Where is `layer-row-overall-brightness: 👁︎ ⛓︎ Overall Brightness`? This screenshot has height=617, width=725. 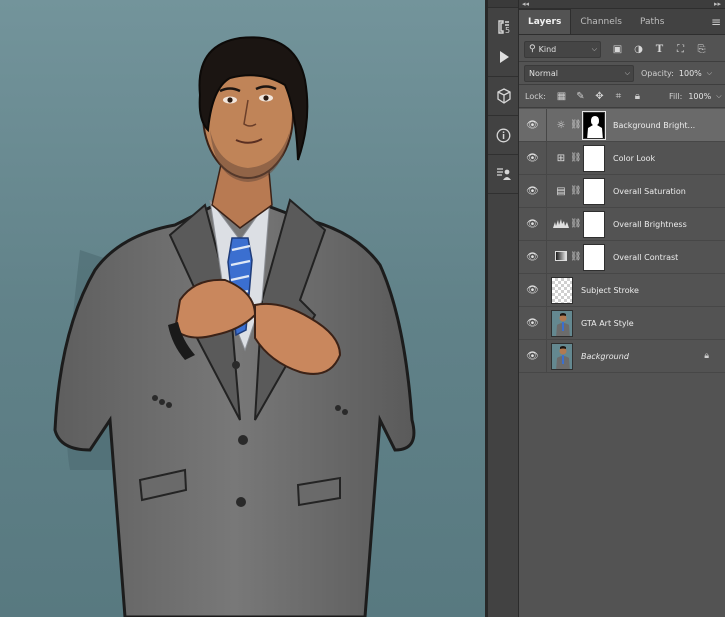
layer-row-overall-brightness: 👁︎ ⛓︎ Overall Brightness is located at coordinates (622, 224).